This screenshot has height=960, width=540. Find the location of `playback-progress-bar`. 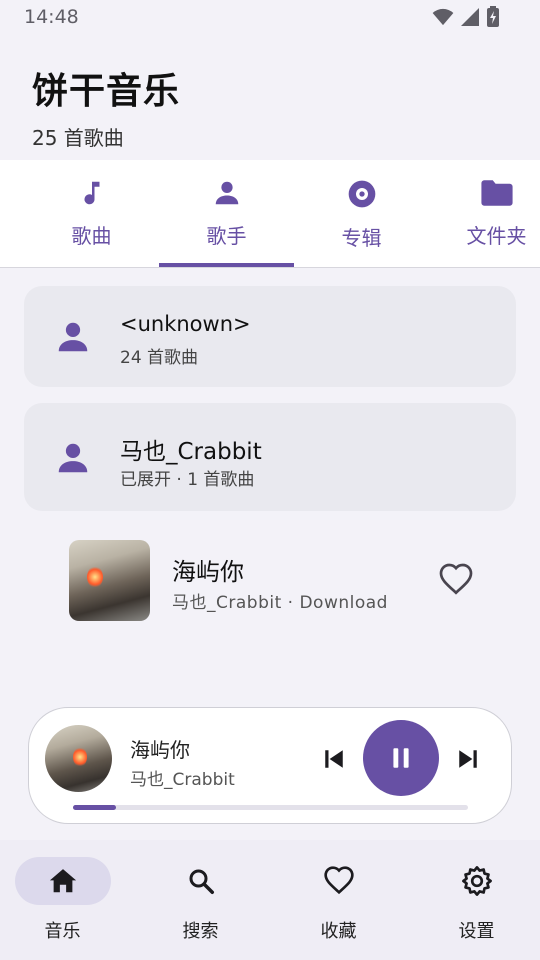

playback-progress-bar is located at coordinates (270, 807).